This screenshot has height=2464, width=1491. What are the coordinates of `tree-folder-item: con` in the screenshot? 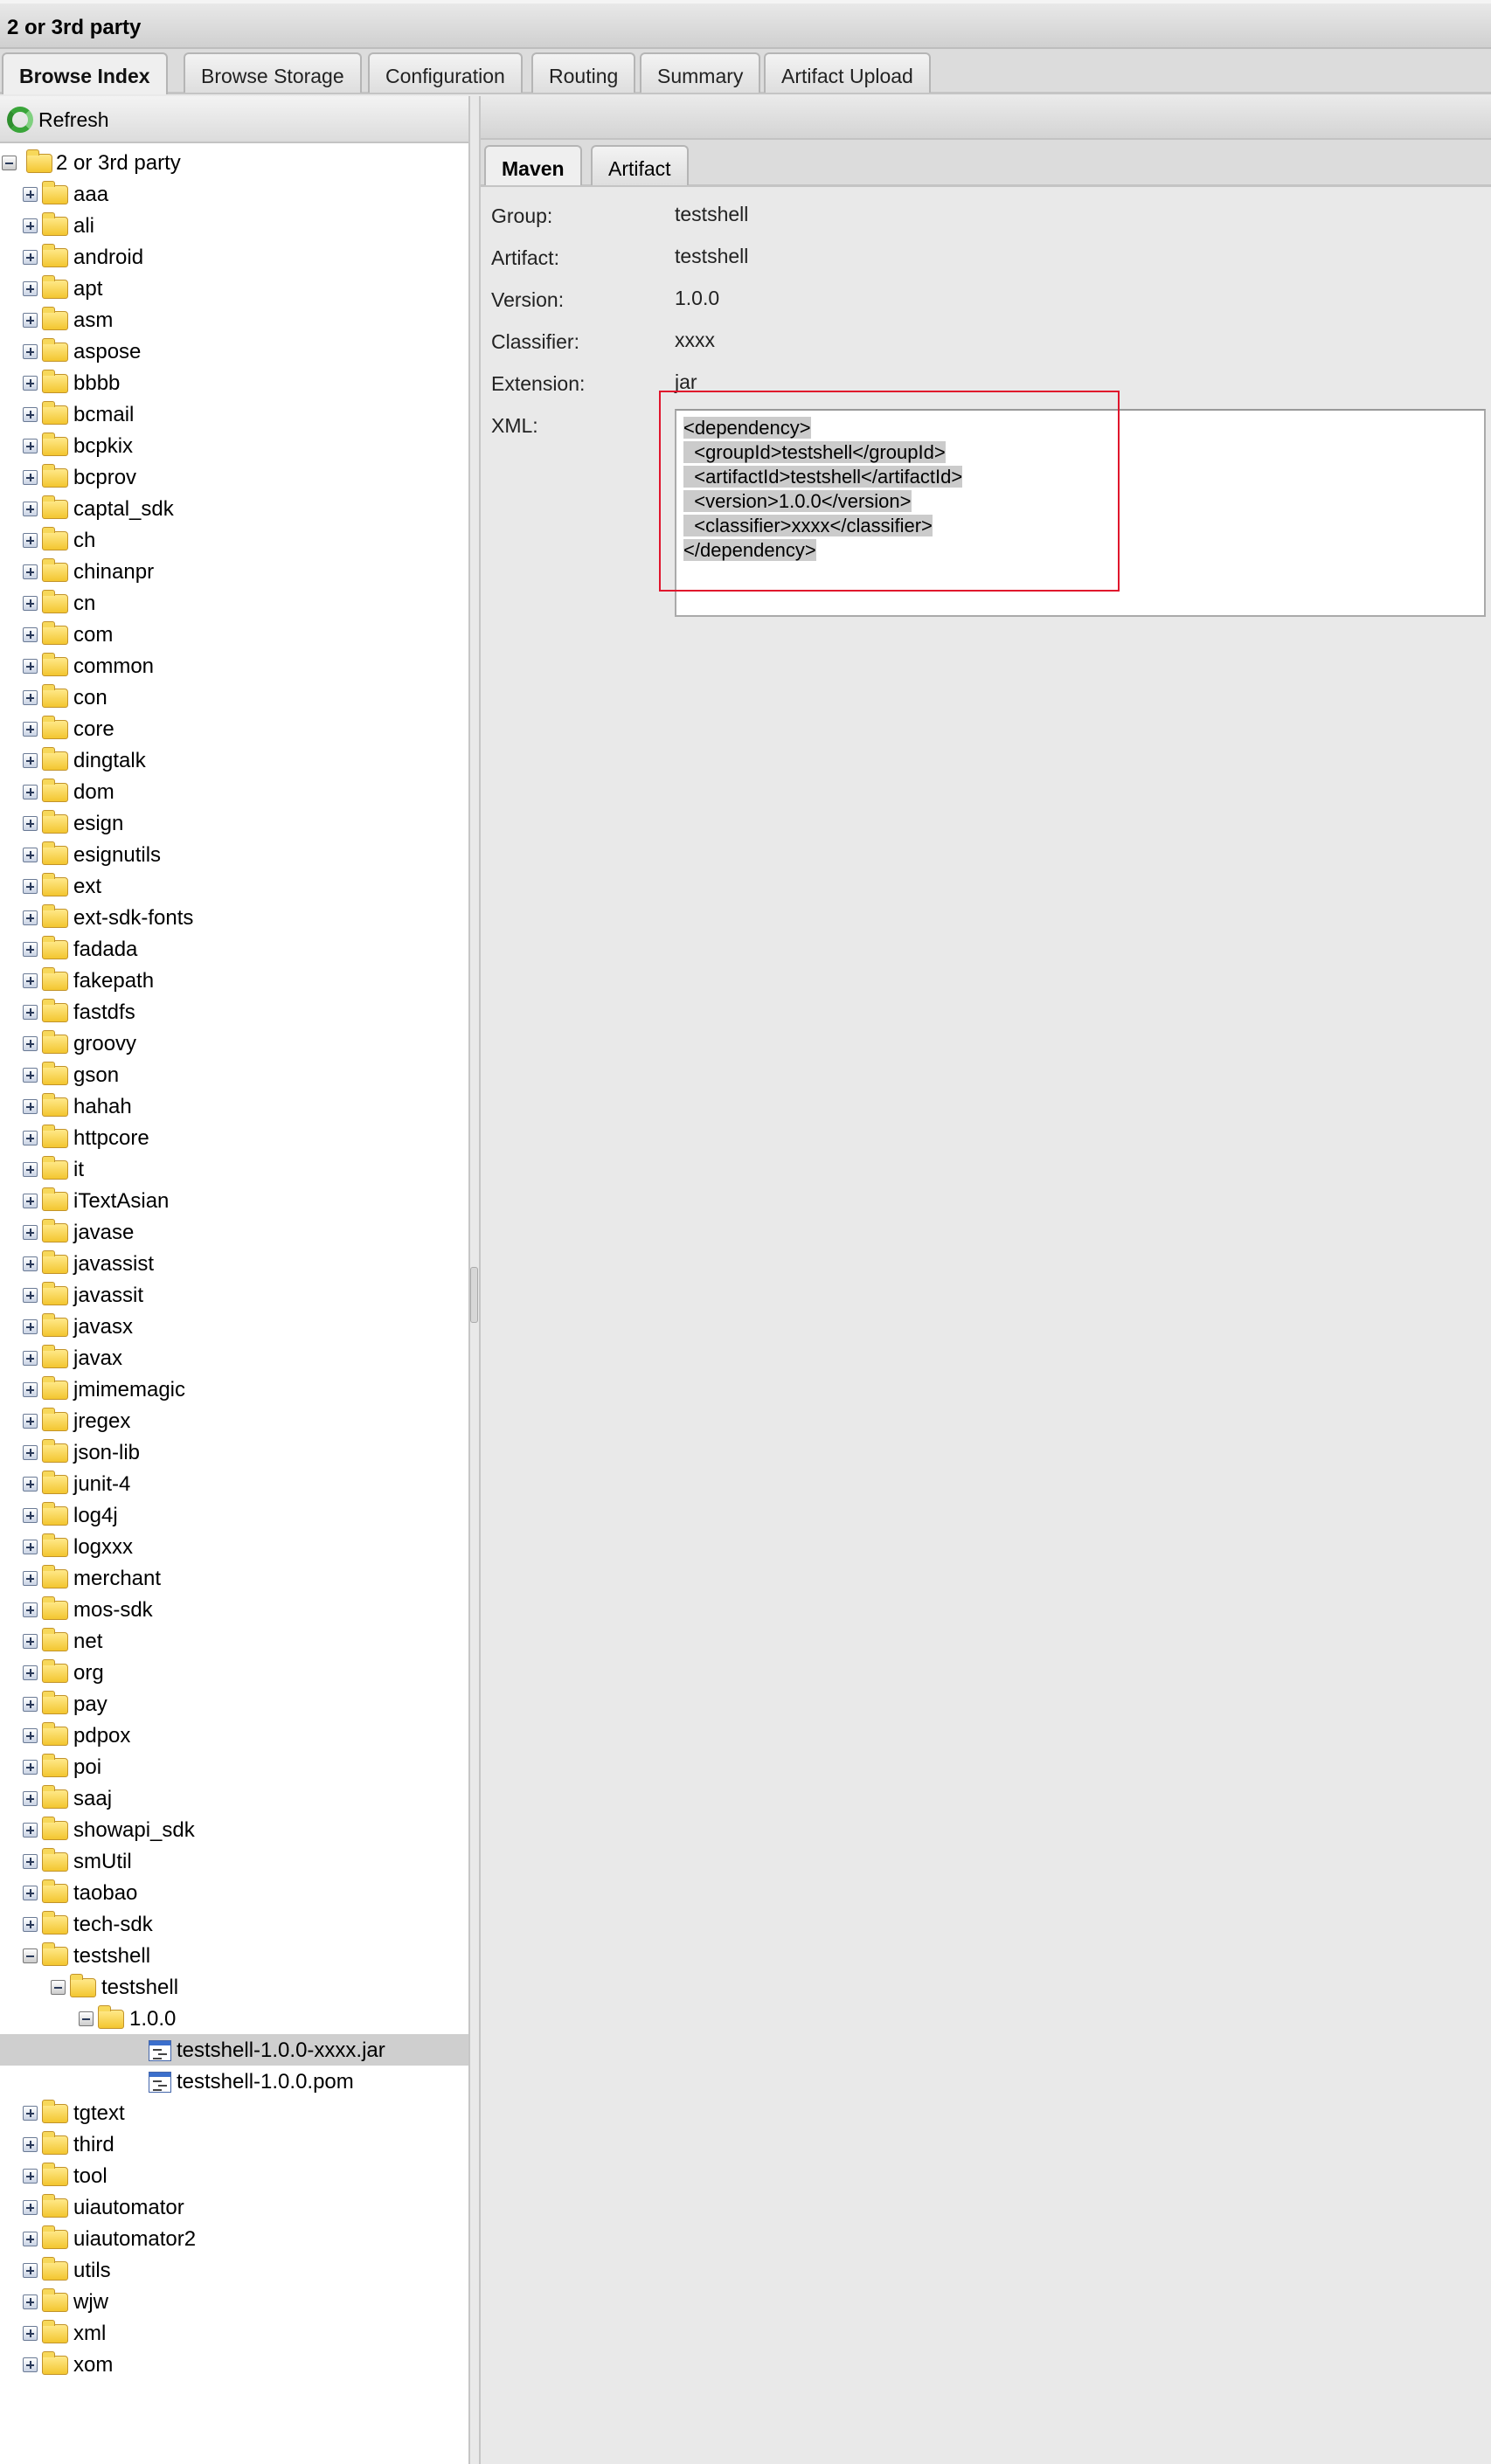 It's located at (234, 697).